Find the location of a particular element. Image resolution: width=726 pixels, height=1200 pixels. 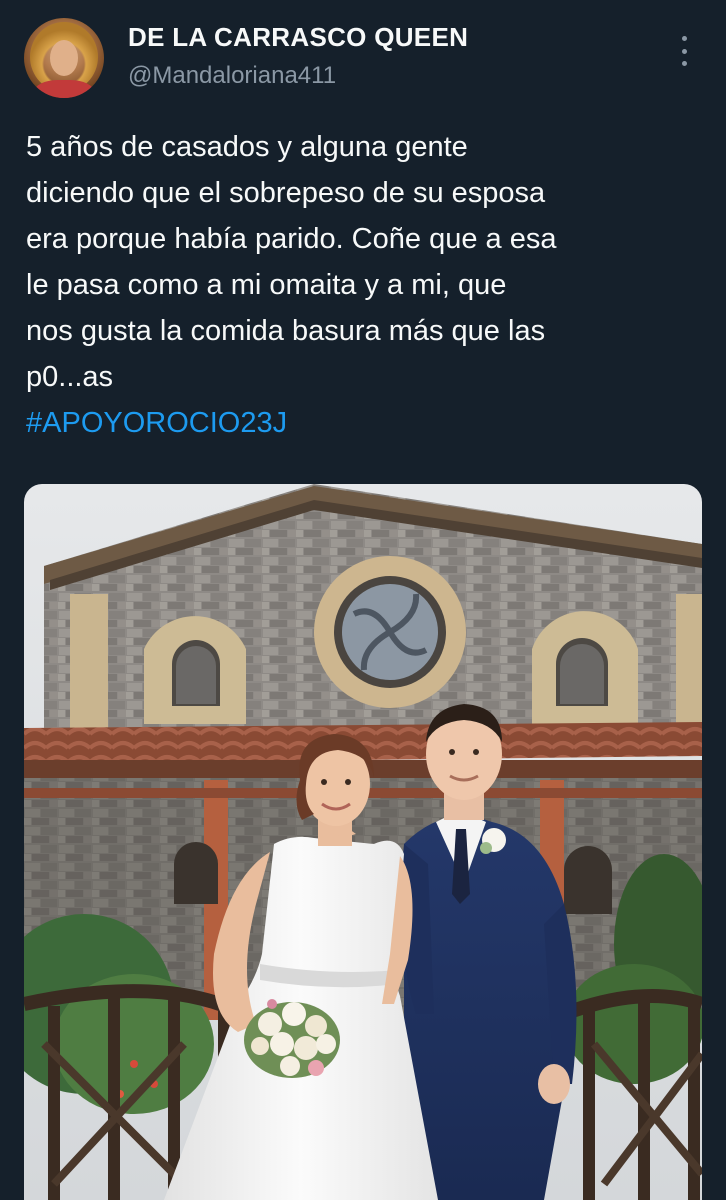

author-avatar is located at coordinates (64, 58).